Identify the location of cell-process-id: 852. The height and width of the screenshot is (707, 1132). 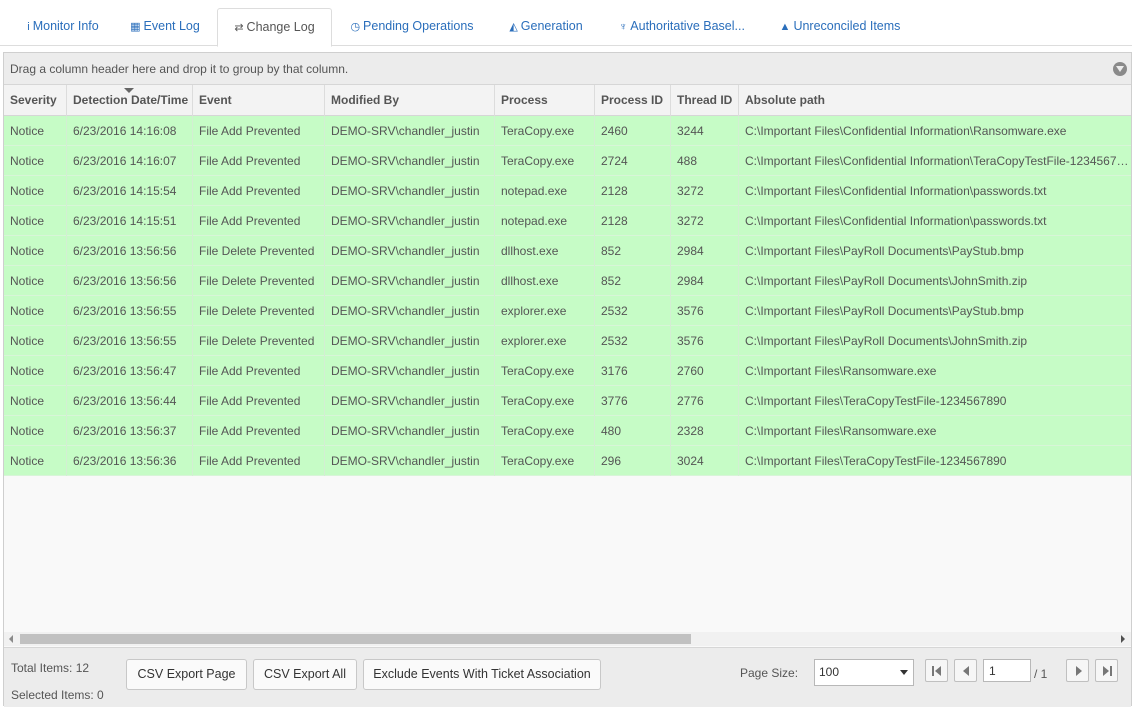
(632, 251).